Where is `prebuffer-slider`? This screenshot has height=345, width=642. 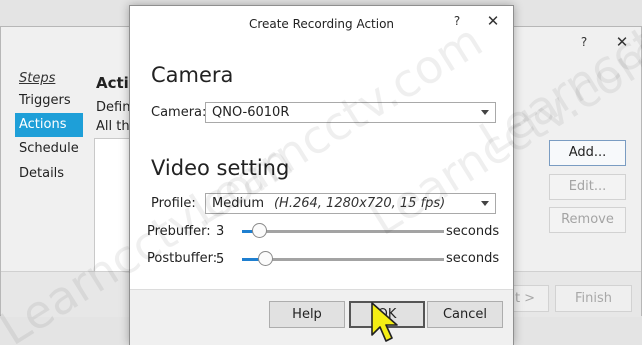
prebuffer-slider is located at coordinates (343, 230).